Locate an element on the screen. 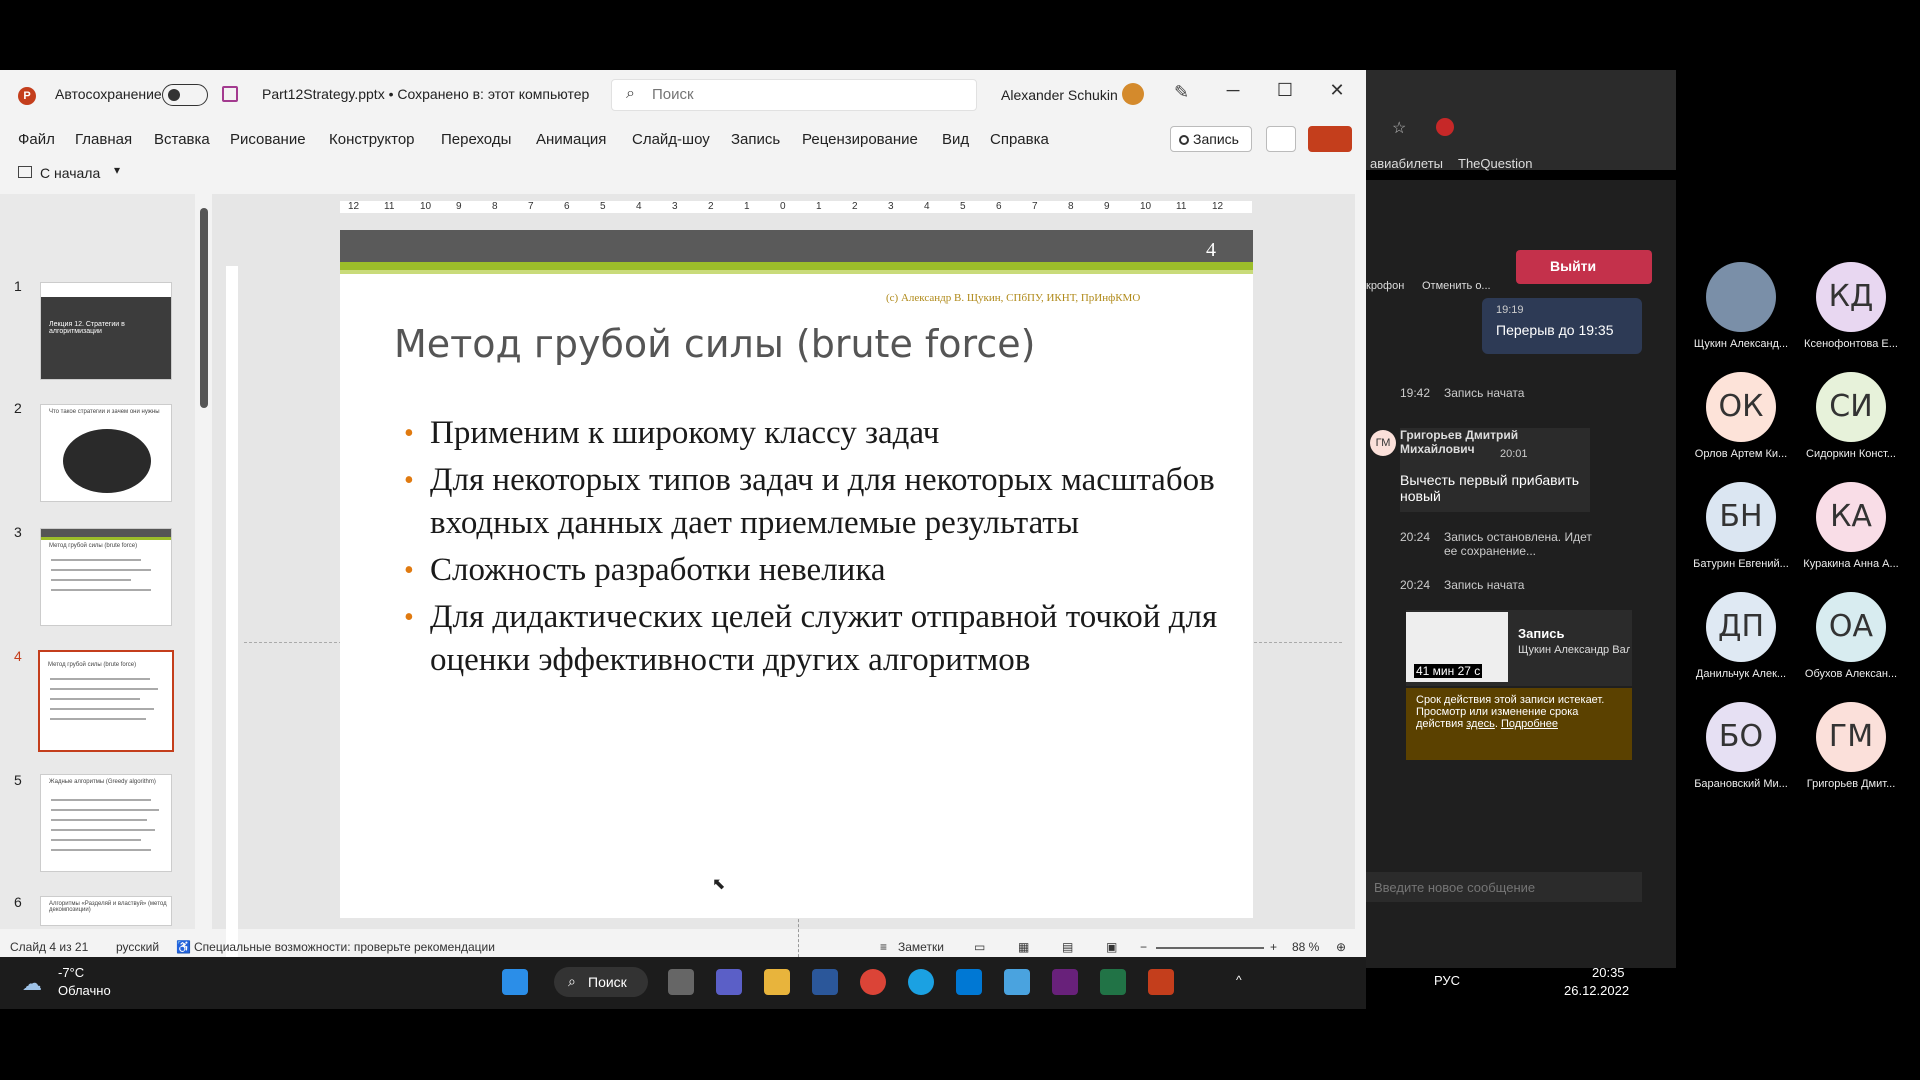 This screenshot has width=1920, height=1080. record-button: Запись is located at coordinates (1211, 139).